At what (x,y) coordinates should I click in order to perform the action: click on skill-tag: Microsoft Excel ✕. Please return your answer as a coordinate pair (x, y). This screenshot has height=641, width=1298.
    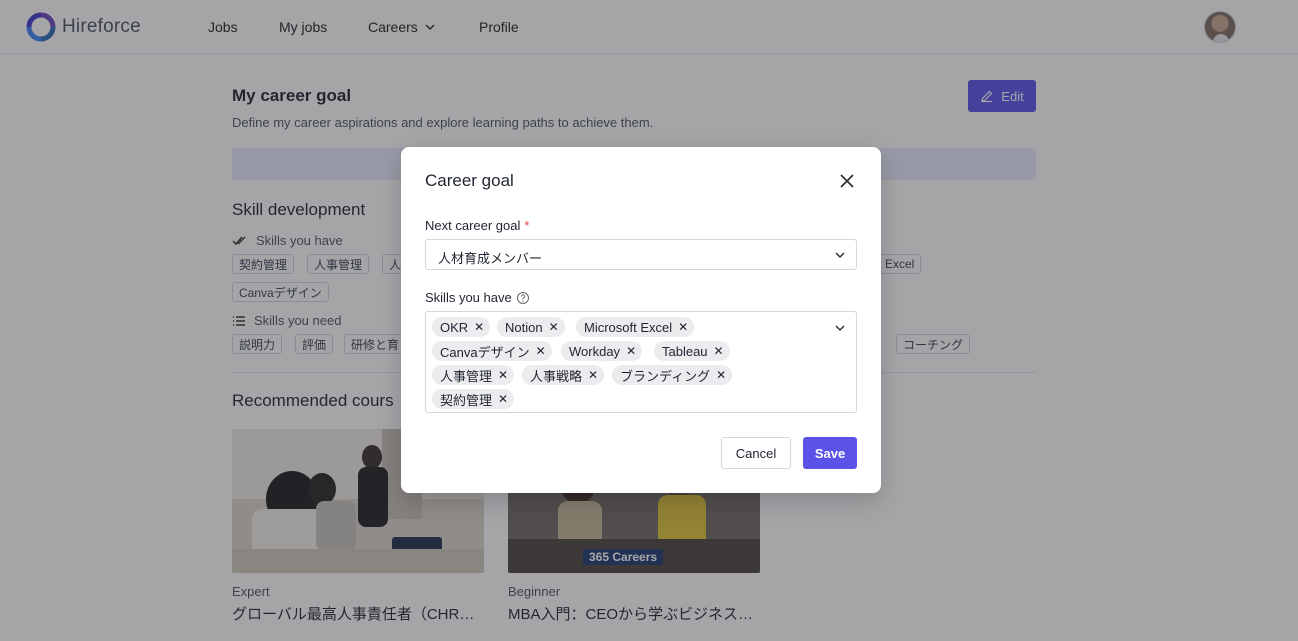
    Looking at the image, I should click on (635, 327).